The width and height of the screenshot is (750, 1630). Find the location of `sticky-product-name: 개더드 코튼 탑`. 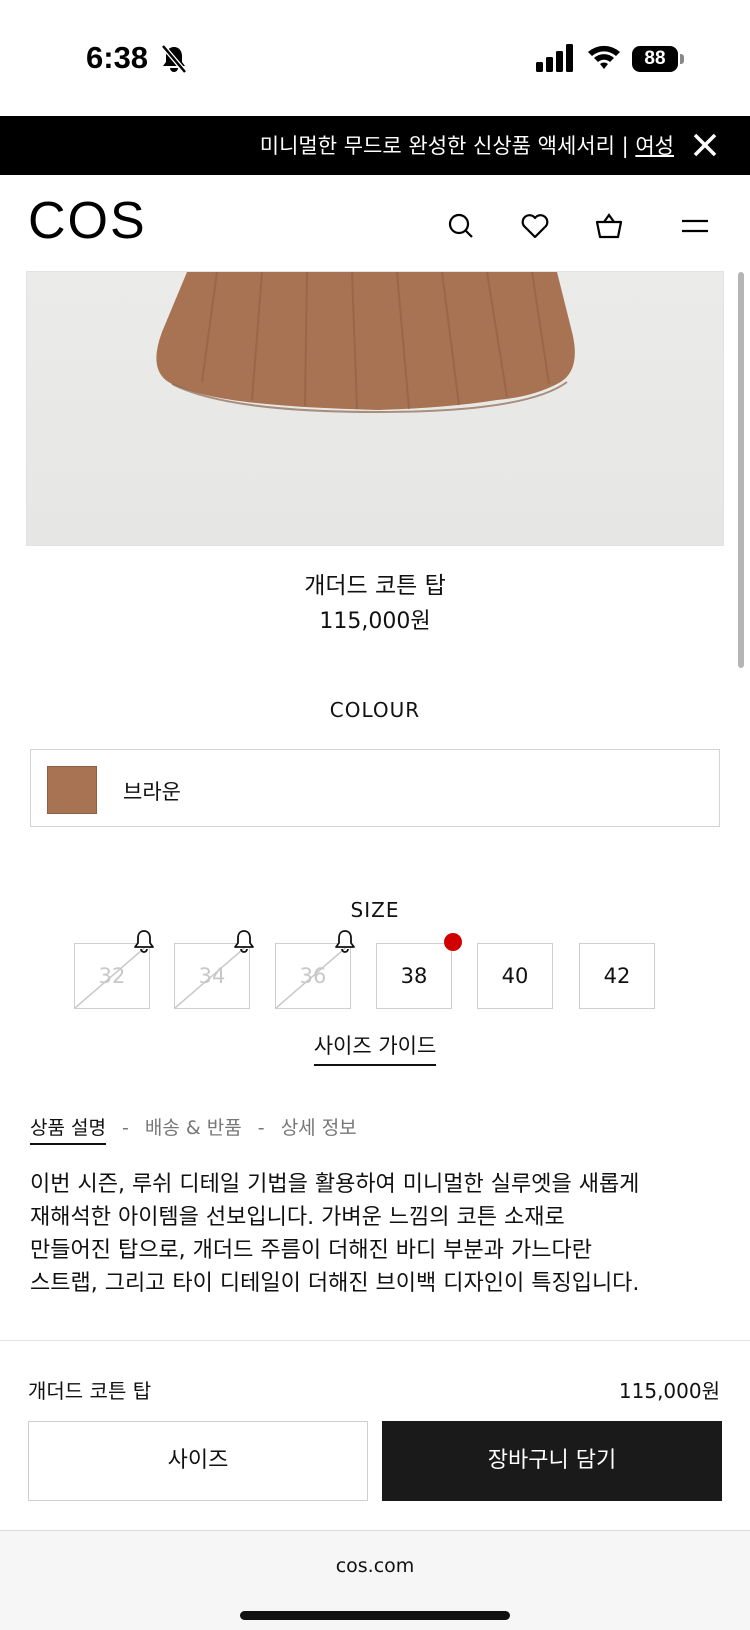

sticky-product-name: 개더드 코튼 탑 is located at coordinates (90, 1391).